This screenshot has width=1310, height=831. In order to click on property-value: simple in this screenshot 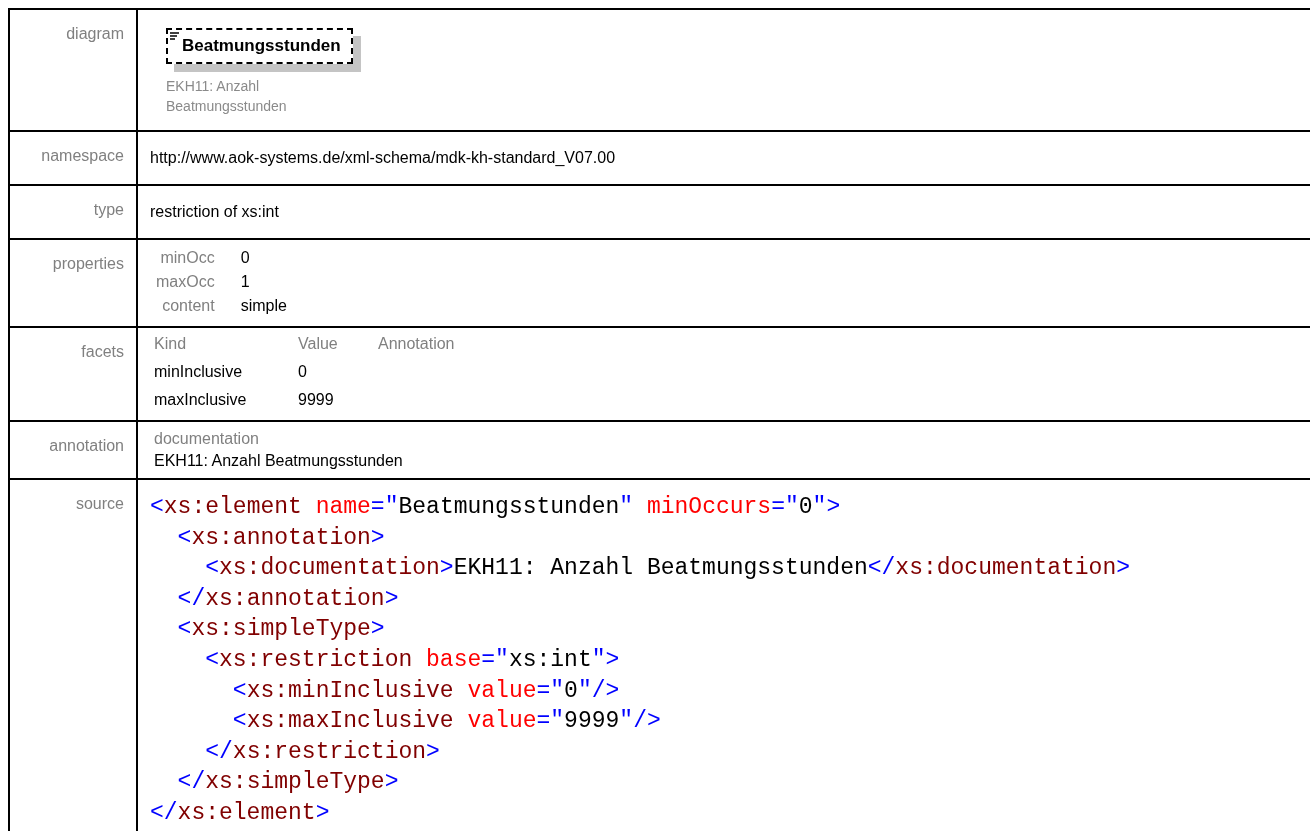, I will do `click(263, 306)`.